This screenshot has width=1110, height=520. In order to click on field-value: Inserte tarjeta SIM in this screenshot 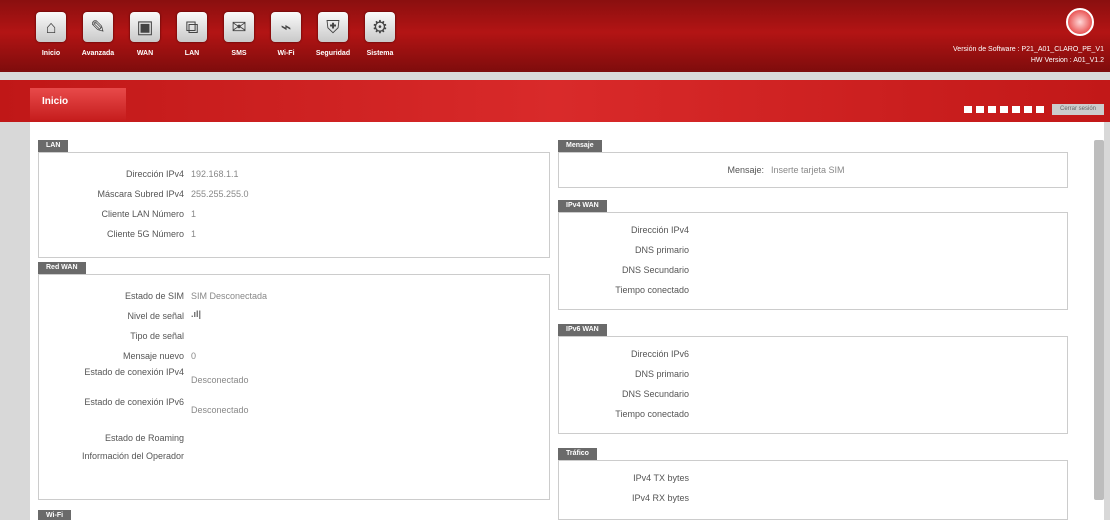, I will do `click(808, 170)`.